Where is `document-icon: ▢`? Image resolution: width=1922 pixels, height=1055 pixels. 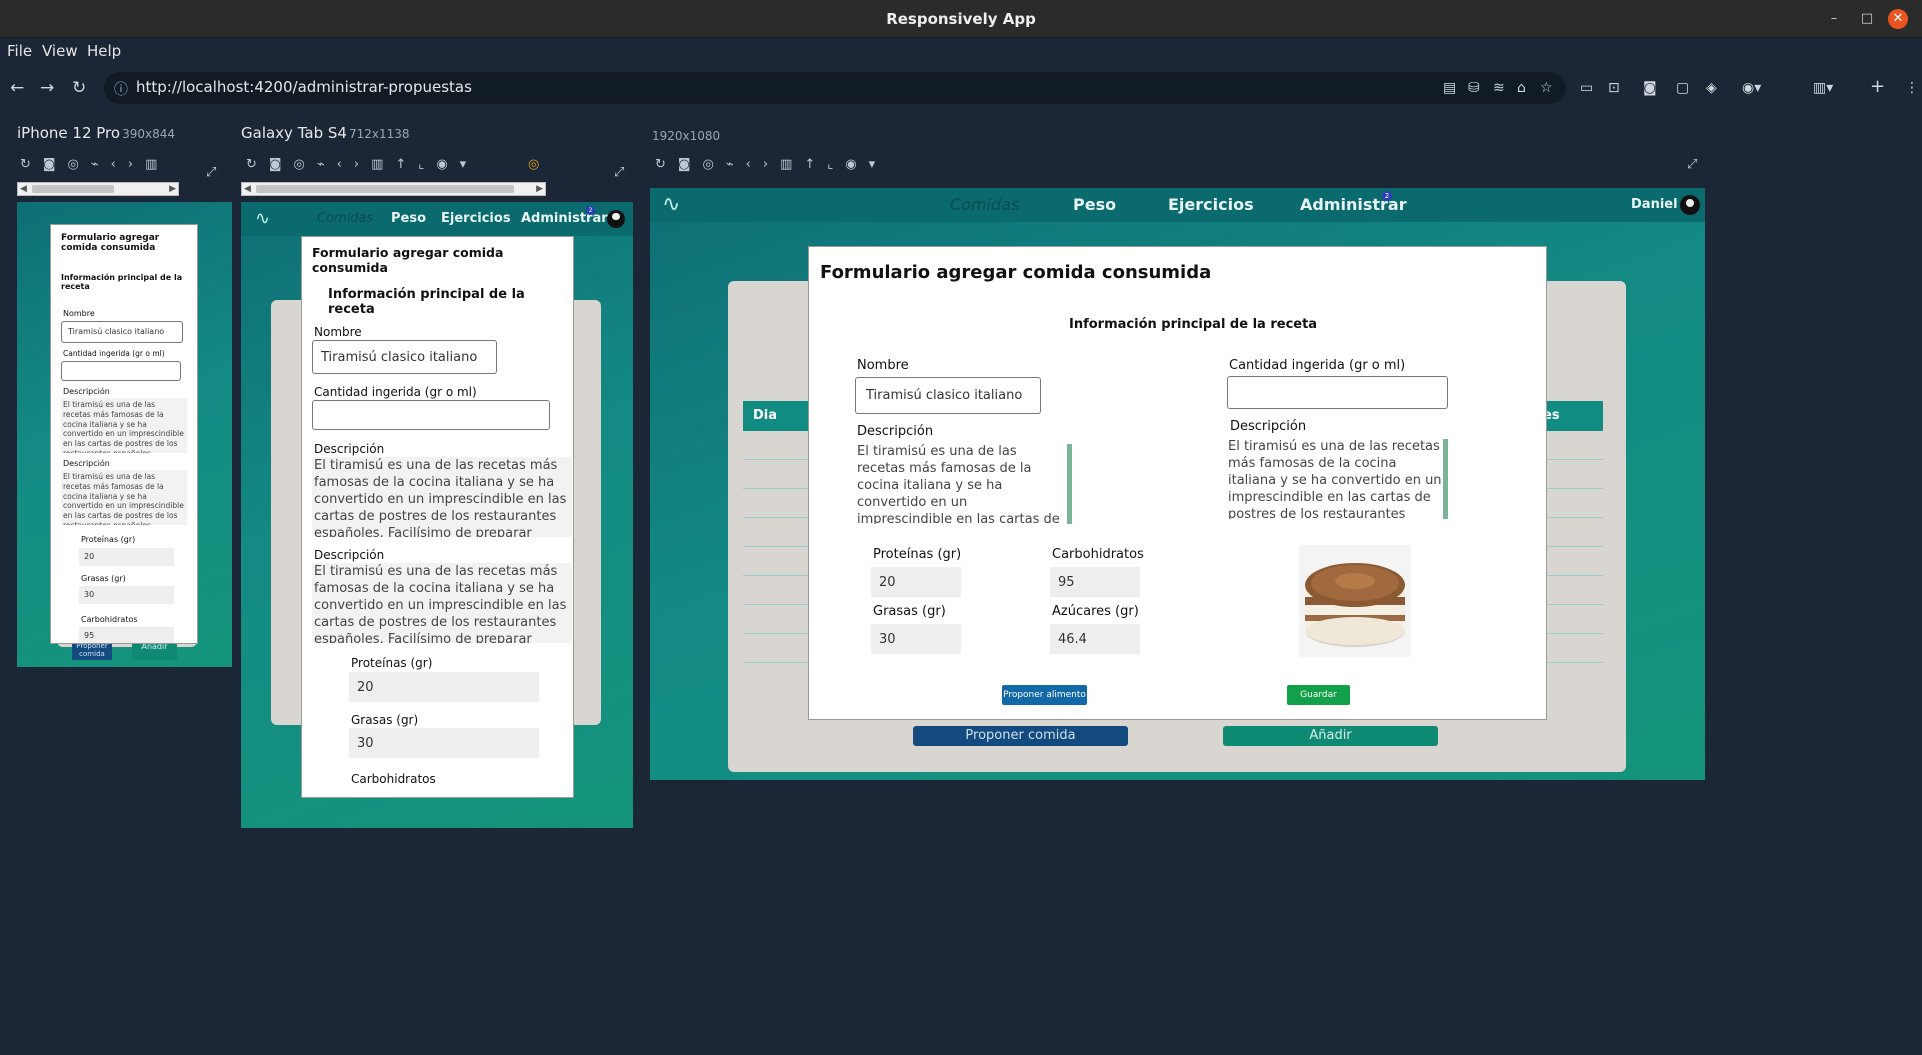
document-icon: ▢ is located at coordinates (1682, 88).